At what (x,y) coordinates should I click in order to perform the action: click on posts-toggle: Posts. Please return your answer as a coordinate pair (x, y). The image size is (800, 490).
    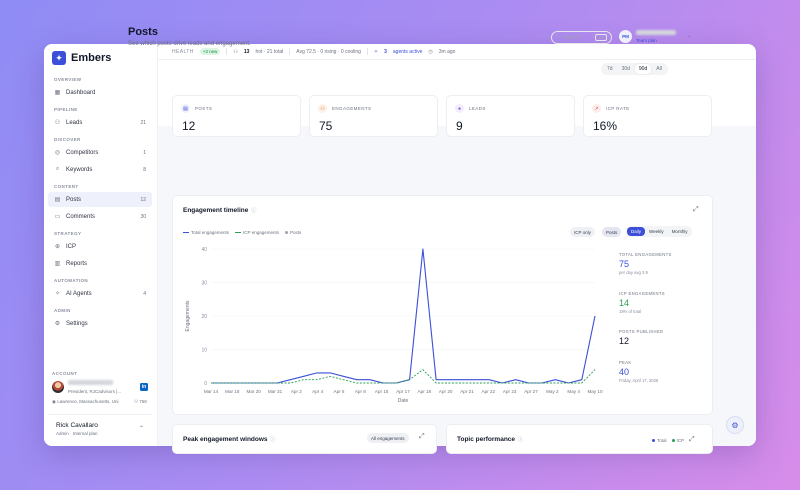
    Looking at the image, I should click on (612, 232).